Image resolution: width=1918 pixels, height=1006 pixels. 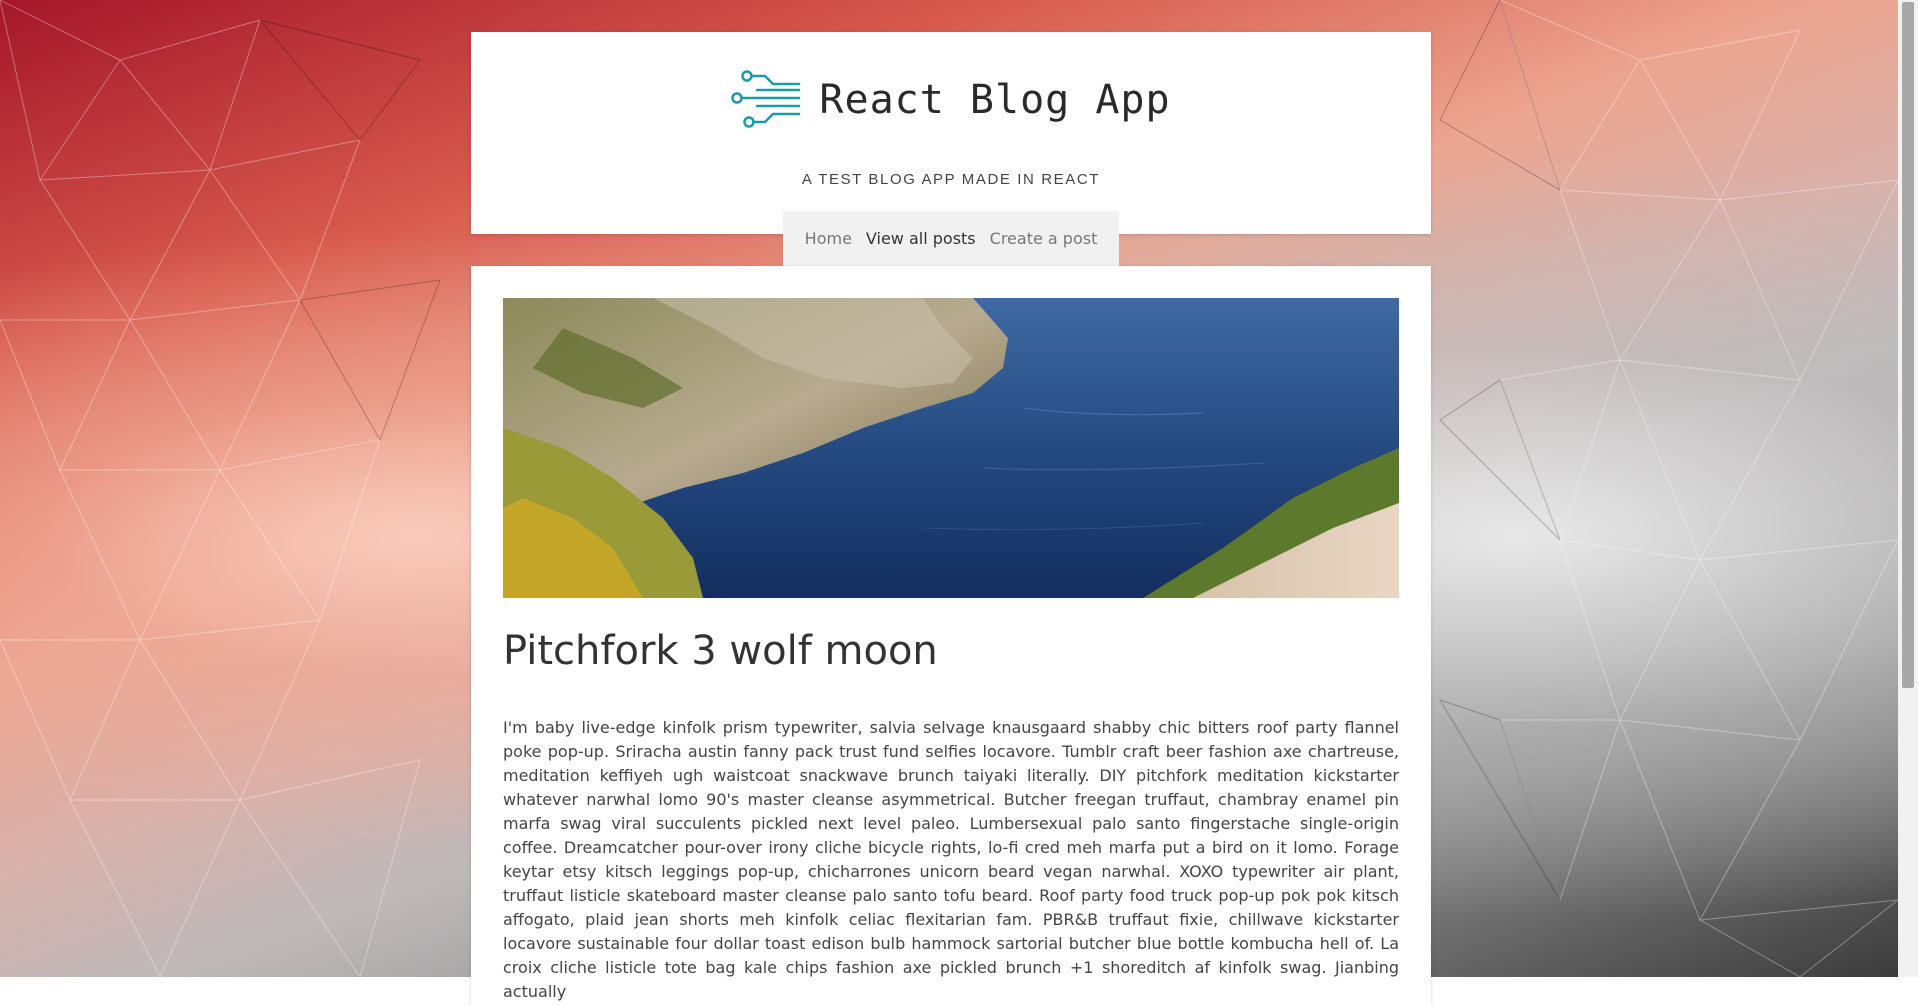 What do you see at coordinates (828, 238) in the screenshot?
I see `nav-link-home: Home` at bounding box center [828, 238].